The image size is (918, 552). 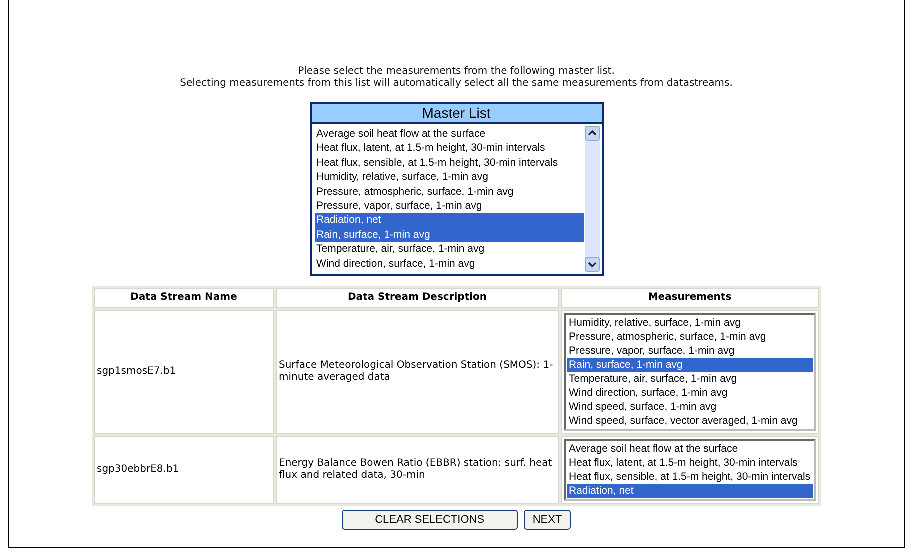 I want to click on next-button: NEXT, so click(x=548, y=520).